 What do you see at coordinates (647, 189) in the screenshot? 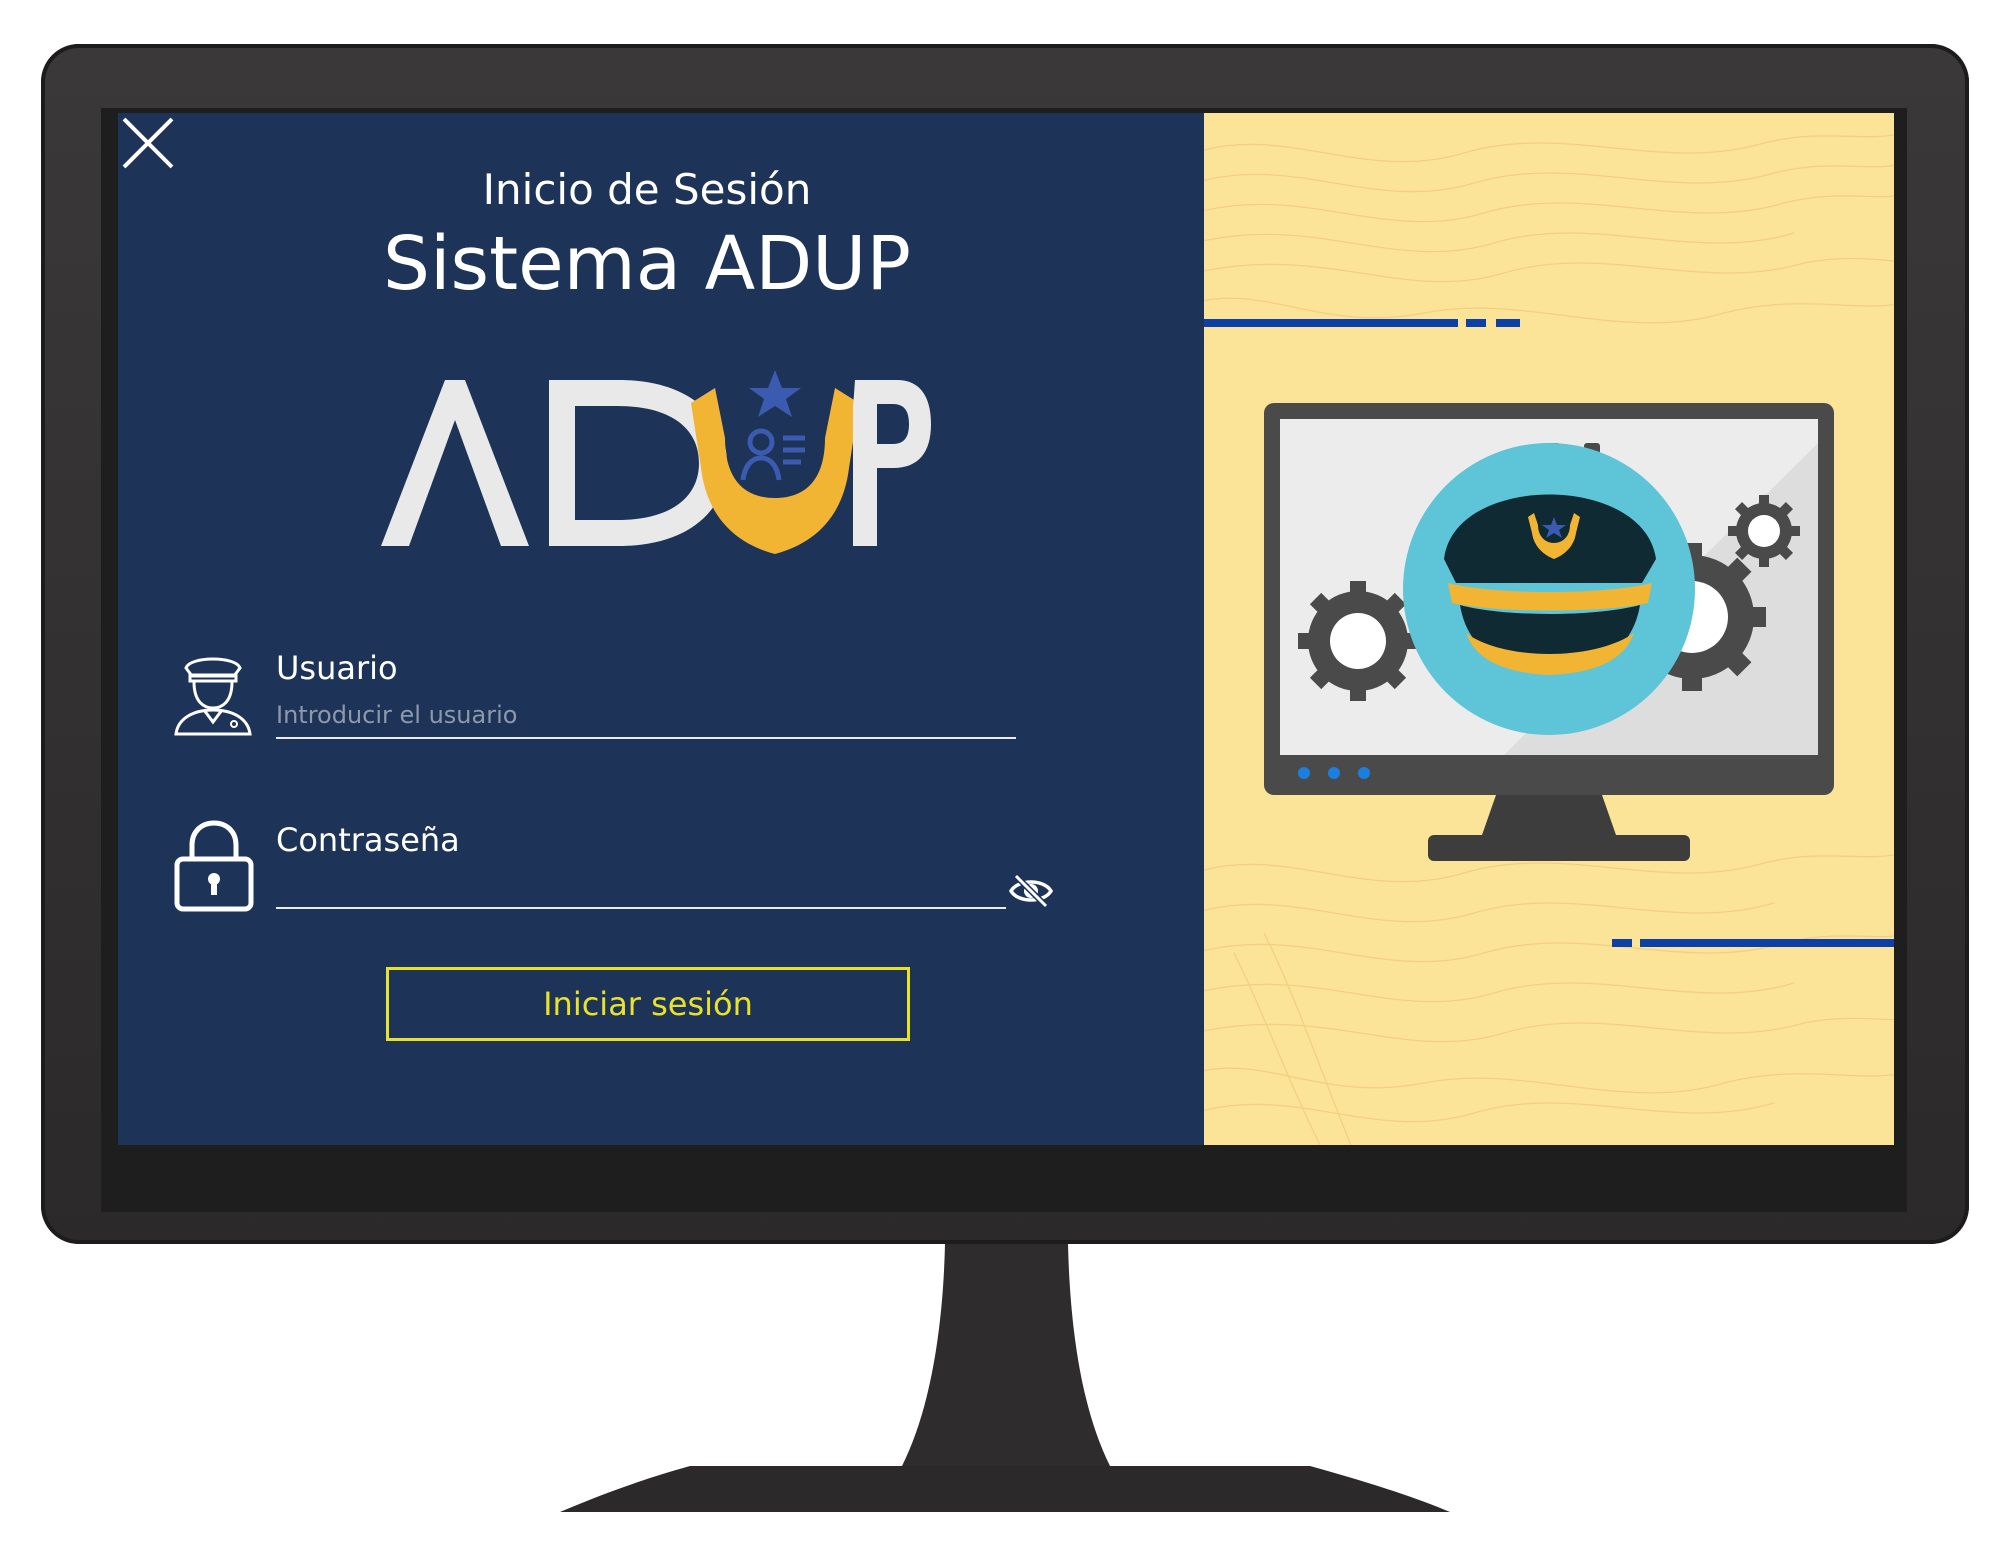
I see `page-subtitle: Inicio de Sesión` at bounding box center [647, 189].